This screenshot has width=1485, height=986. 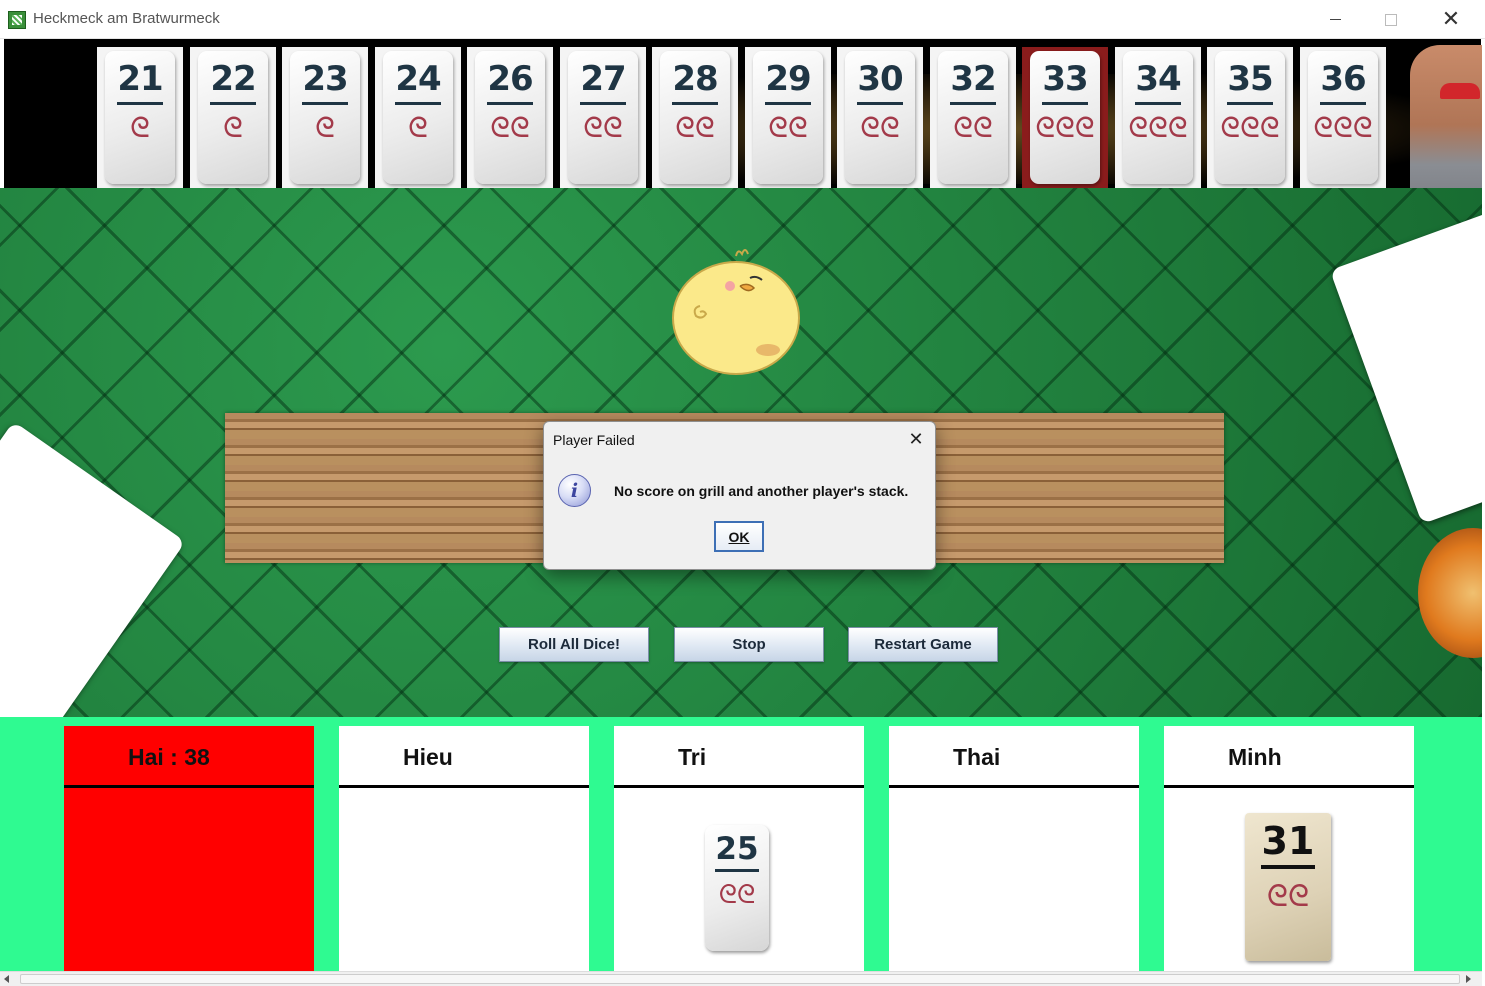 I want to click on tile-number: 22, so click(x=233, y=79).